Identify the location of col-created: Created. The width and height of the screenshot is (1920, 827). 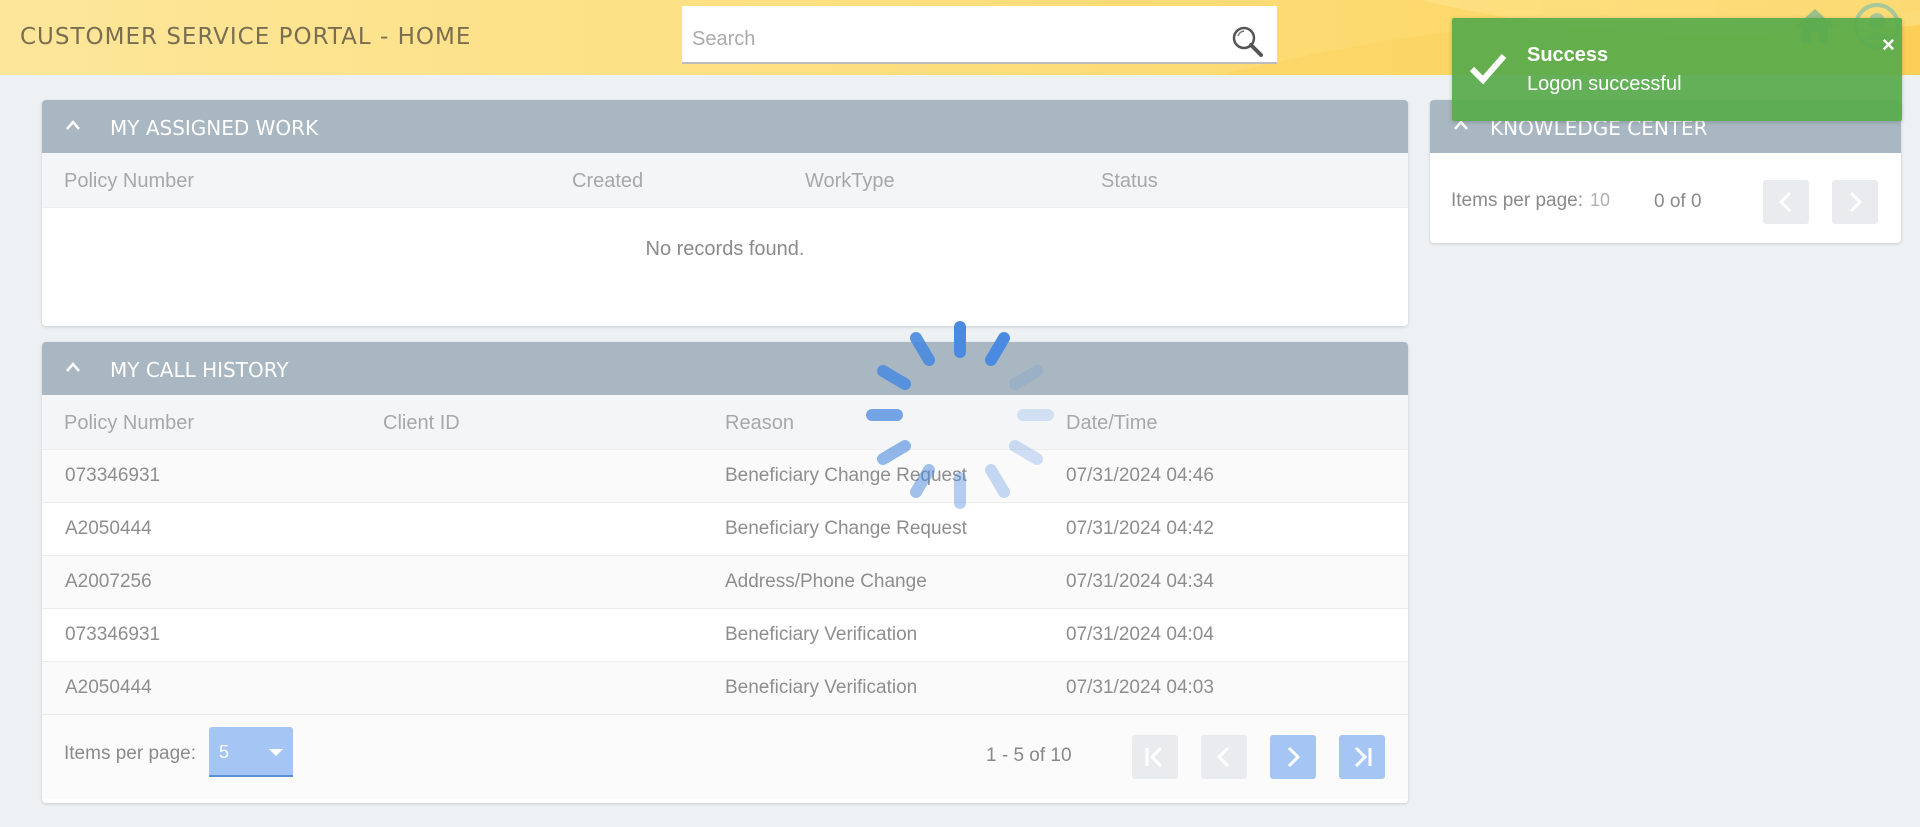
(607, 181).